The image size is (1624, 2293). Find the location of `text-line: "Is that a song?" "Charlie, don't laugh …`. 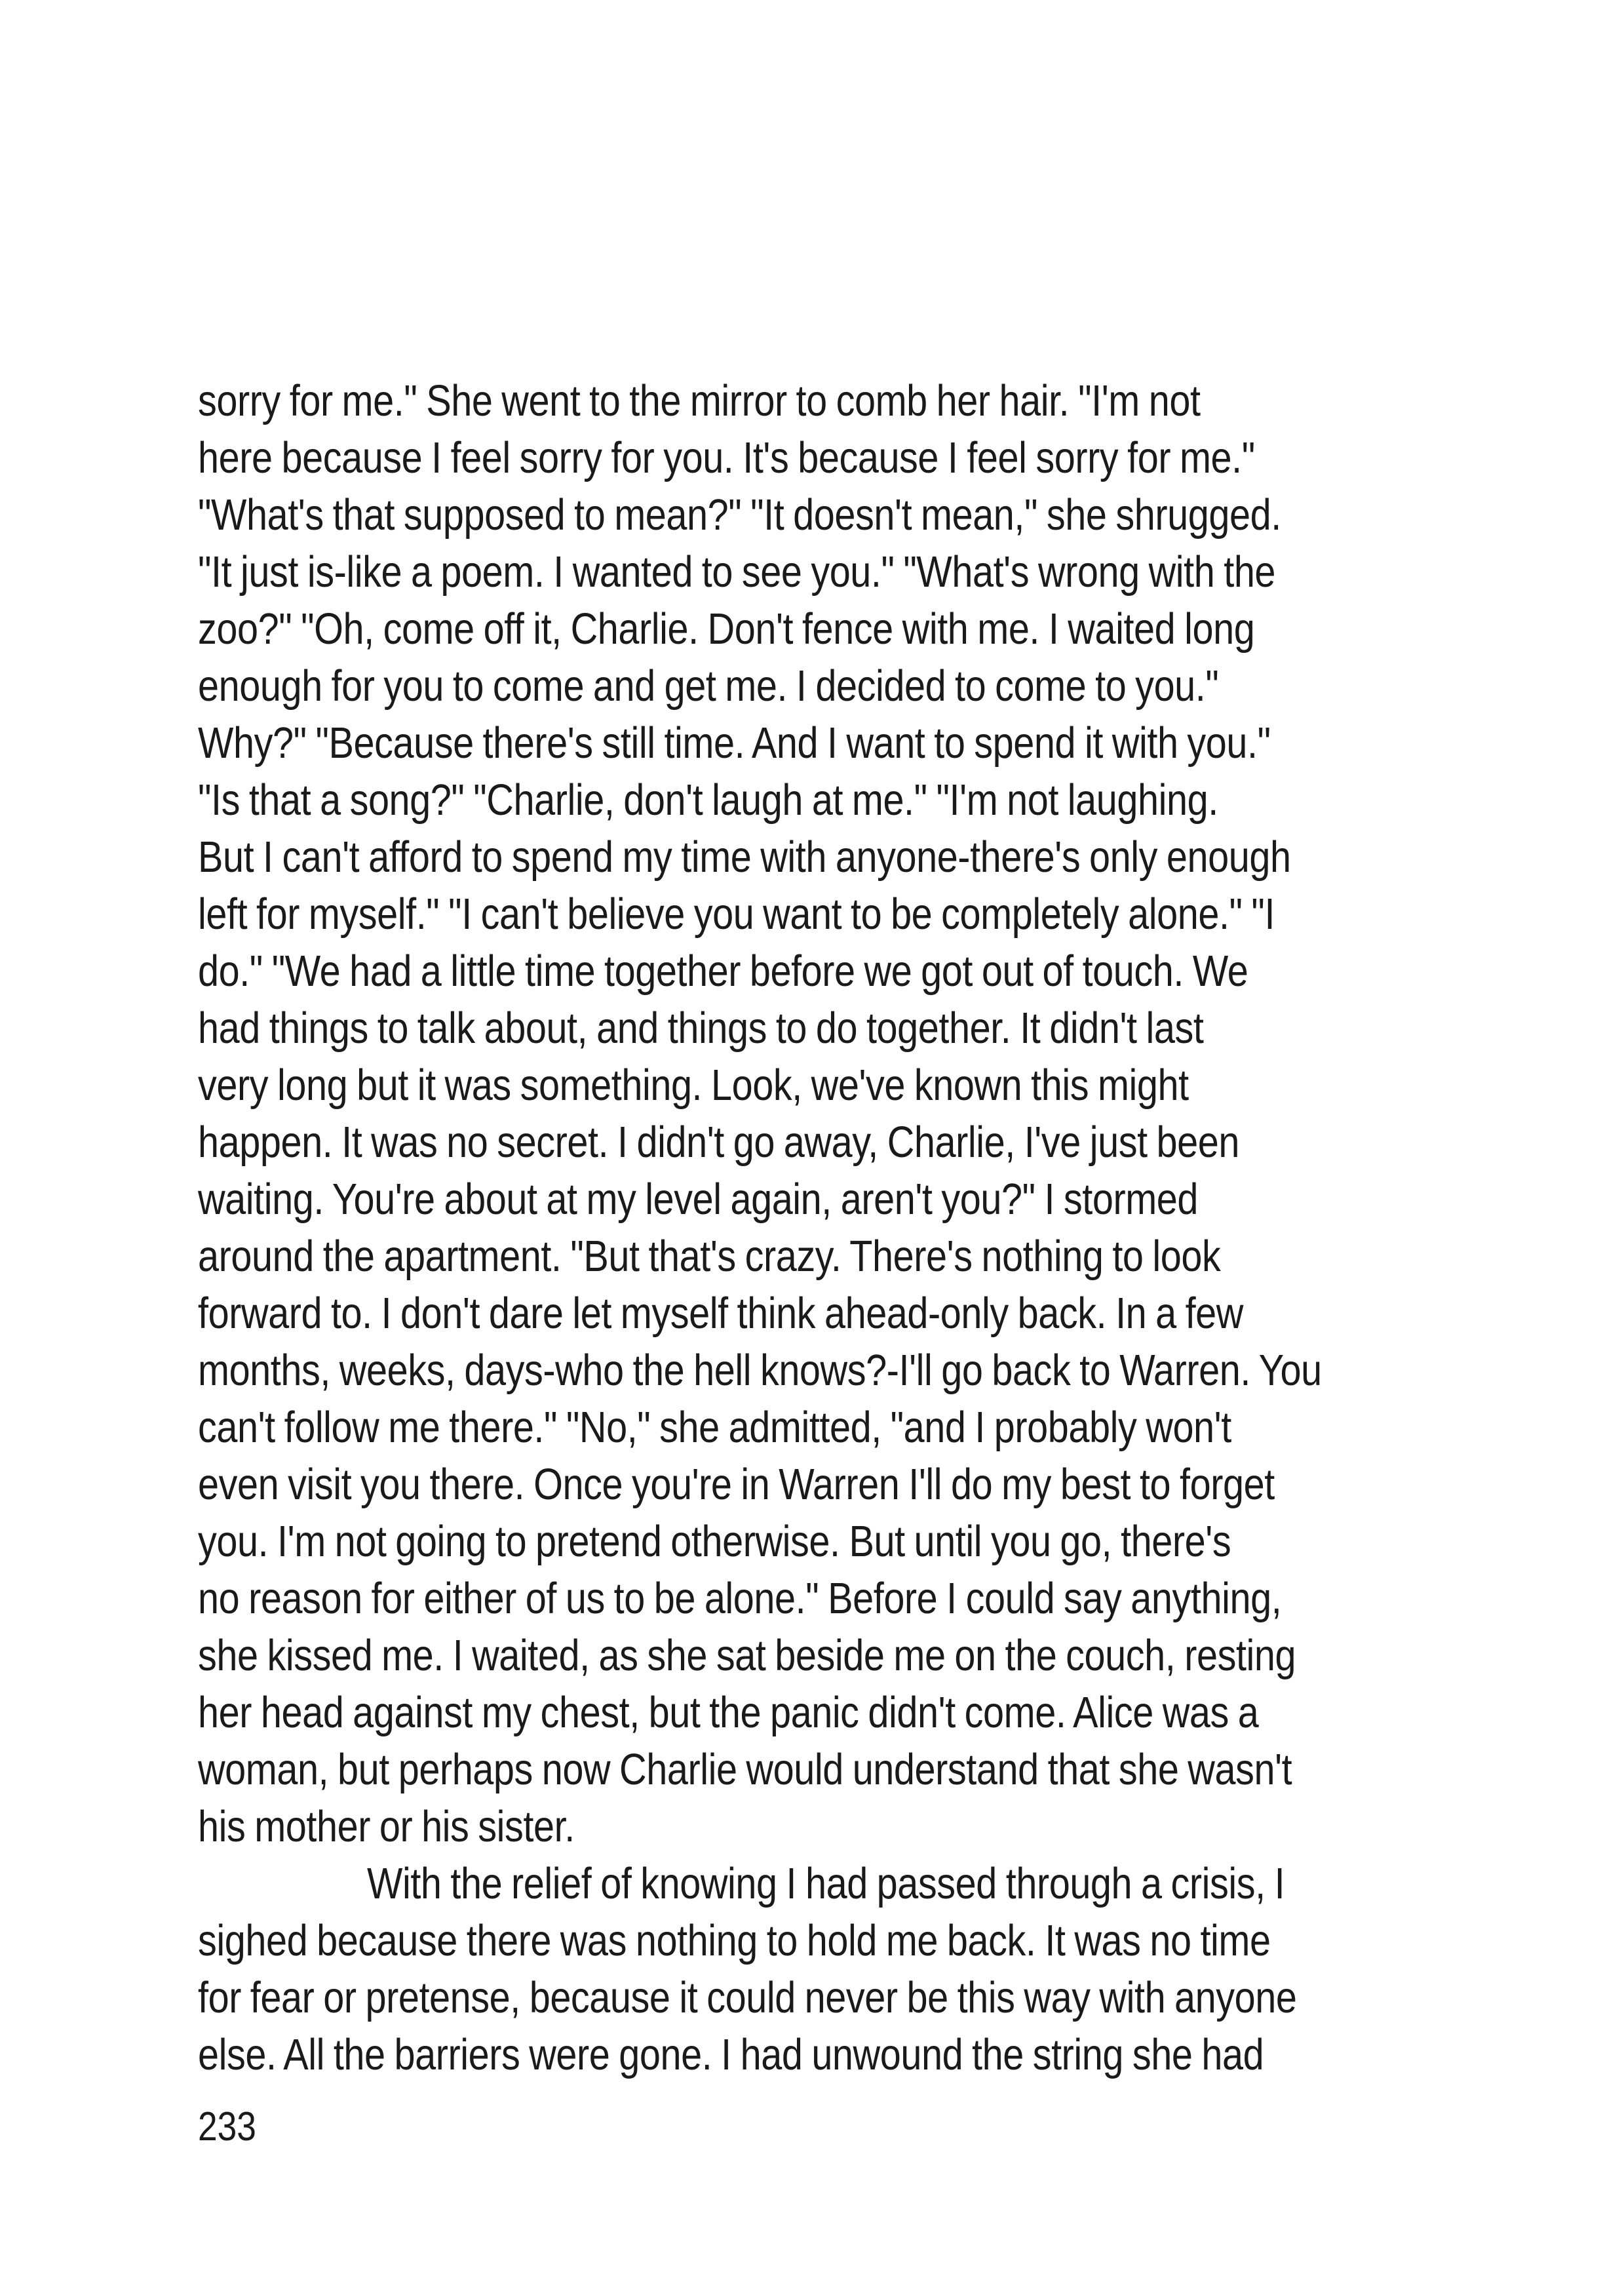

text-line: "Is that a song?" "Charlie, don't laugh … is located at coordinates (708, 800).